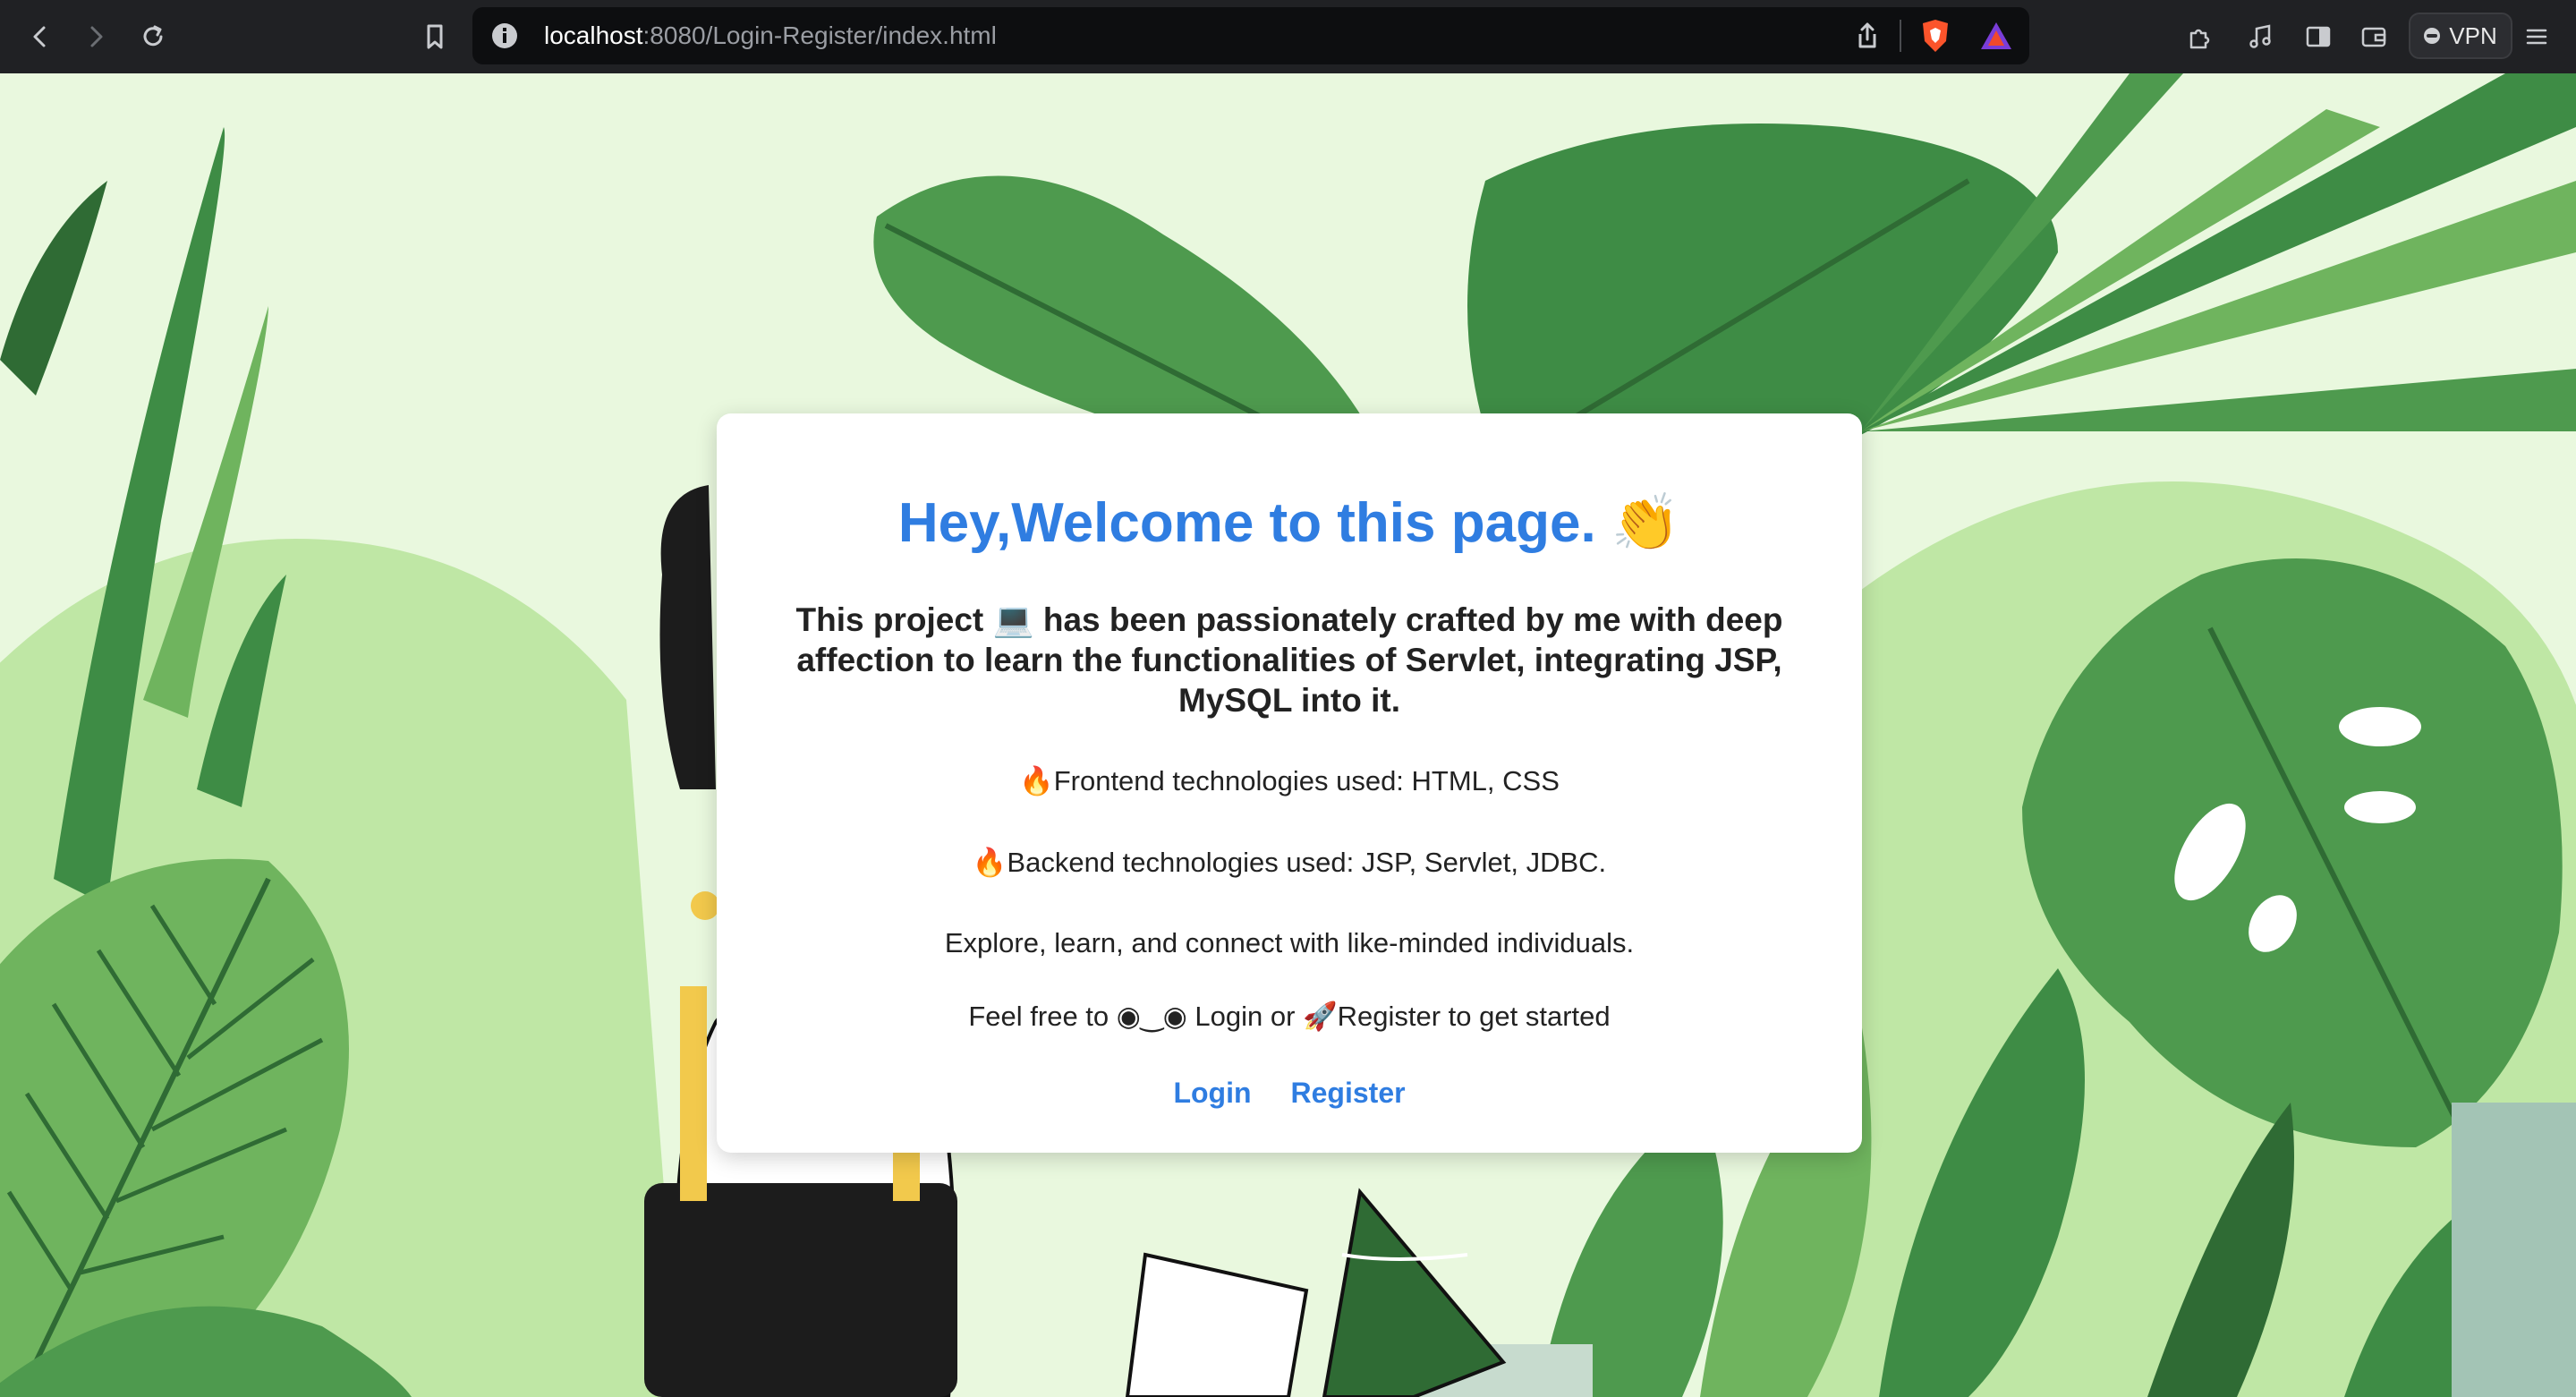 The height and width of the screenshot is (1397, 2576). I want to click on back-icon, so click(40, 36).